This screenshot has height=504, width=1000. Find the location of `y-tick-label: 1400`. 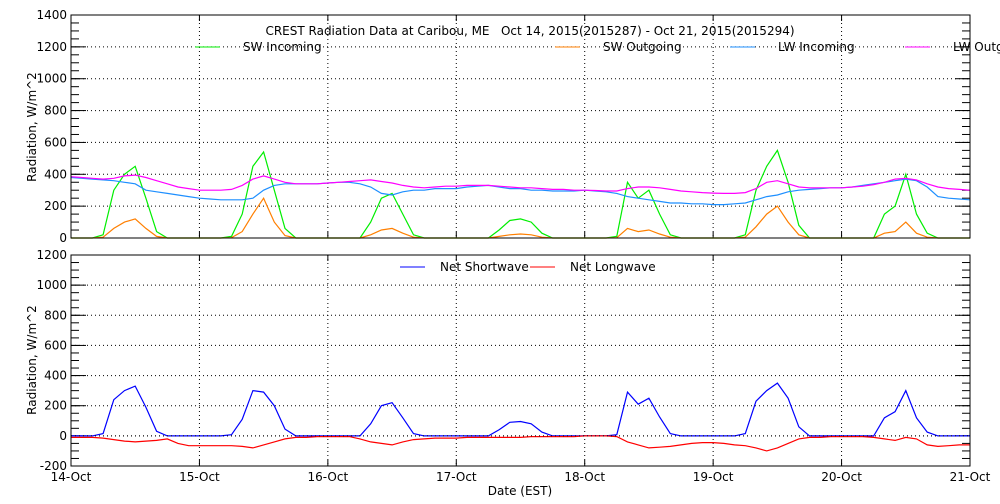

y-tick-label: 1400 is located at coordinates (51, 15).